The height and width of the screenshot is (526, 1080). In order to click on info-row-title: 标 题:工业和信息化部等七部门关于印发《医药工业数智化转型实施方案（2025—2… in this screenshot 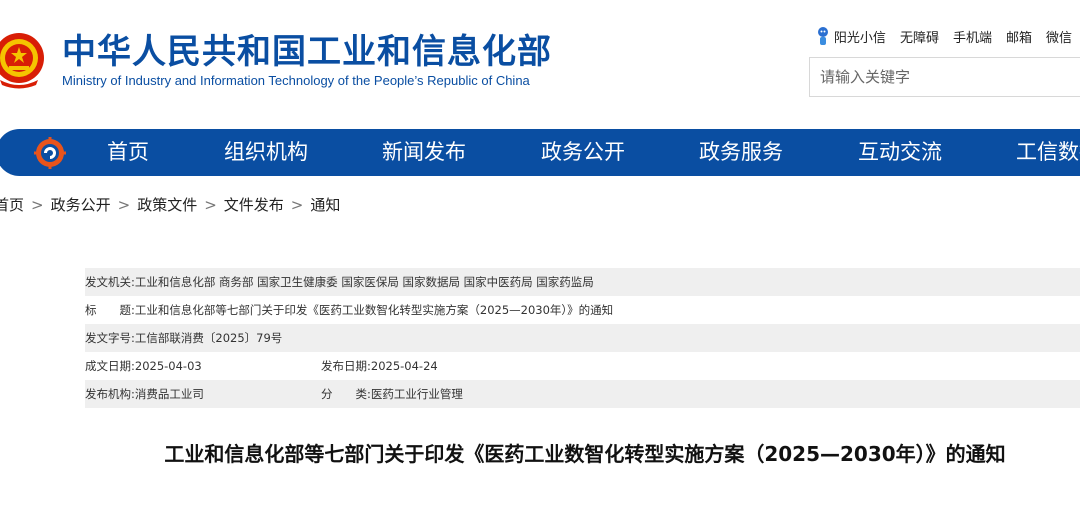, I will do `click(582, 310)`.